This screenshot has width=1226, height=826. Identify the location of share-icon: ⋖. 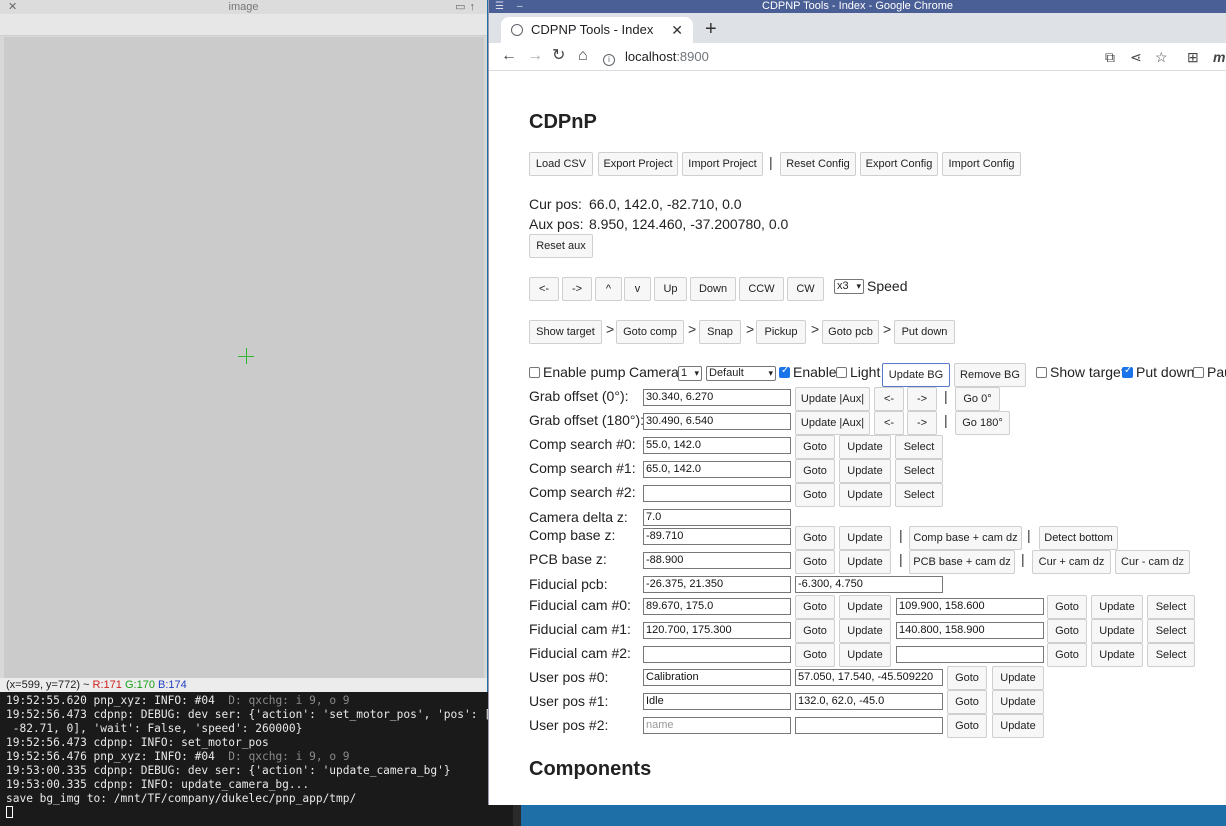
(1136, 57).